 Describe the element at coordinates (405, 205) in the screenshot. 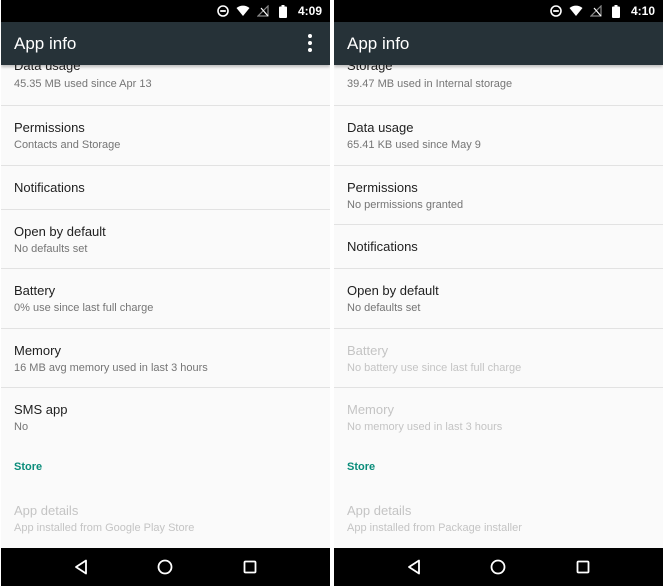

I see `item-subtitle: No permissions granted` at that location.